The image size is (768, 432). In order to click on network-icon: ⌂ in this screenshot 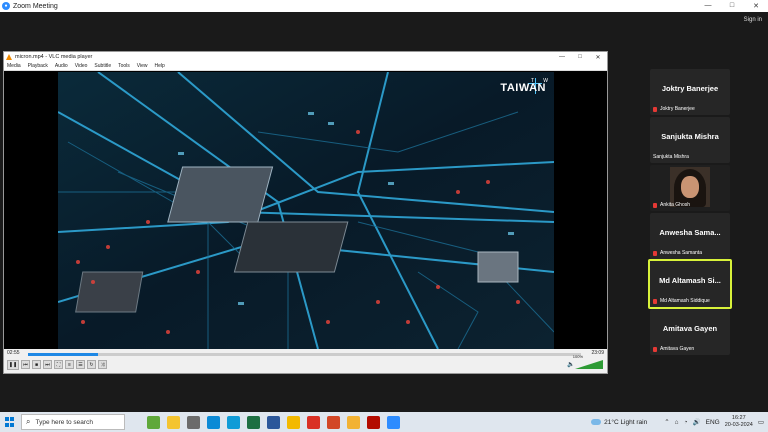, I will do `click(677, 422)`.